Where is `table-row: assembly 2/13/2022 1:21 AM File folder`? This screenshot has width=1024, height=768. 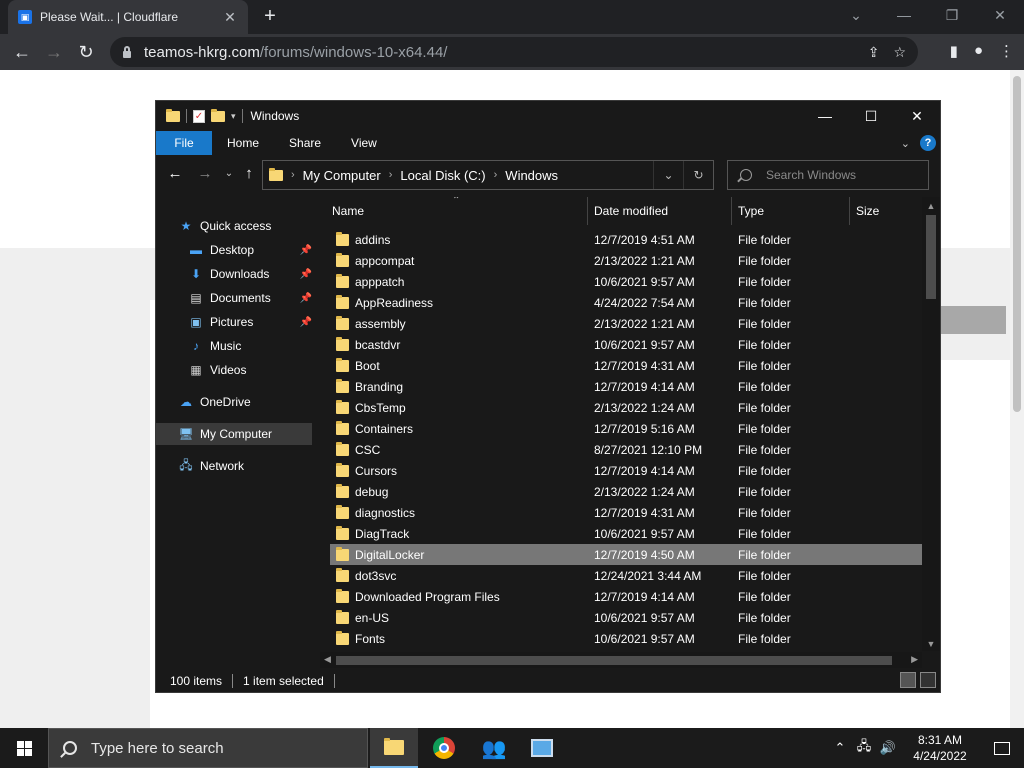 table-row: assembly 2/13/2022 1:21 AM File folder is located at coordinates (626, 323).